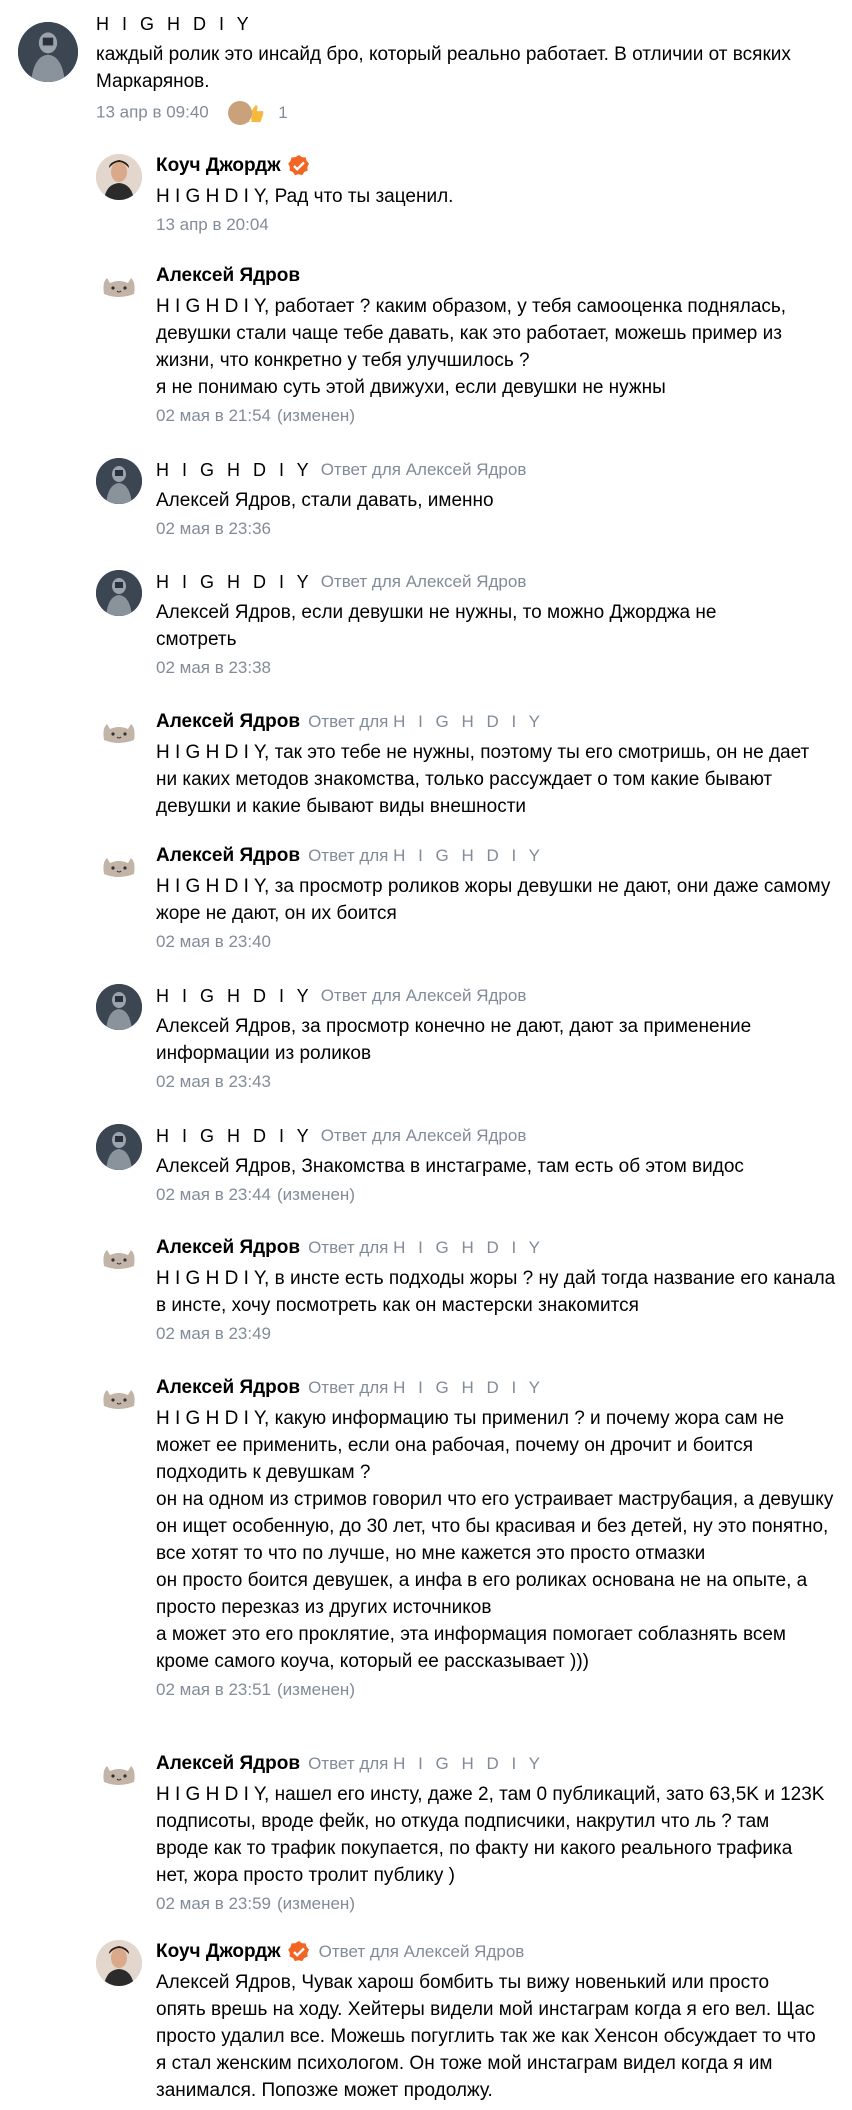 This screenshot has width=852, height=2110. I want to click on comment-time: 02 мая в 23:40, so click(213, 941).